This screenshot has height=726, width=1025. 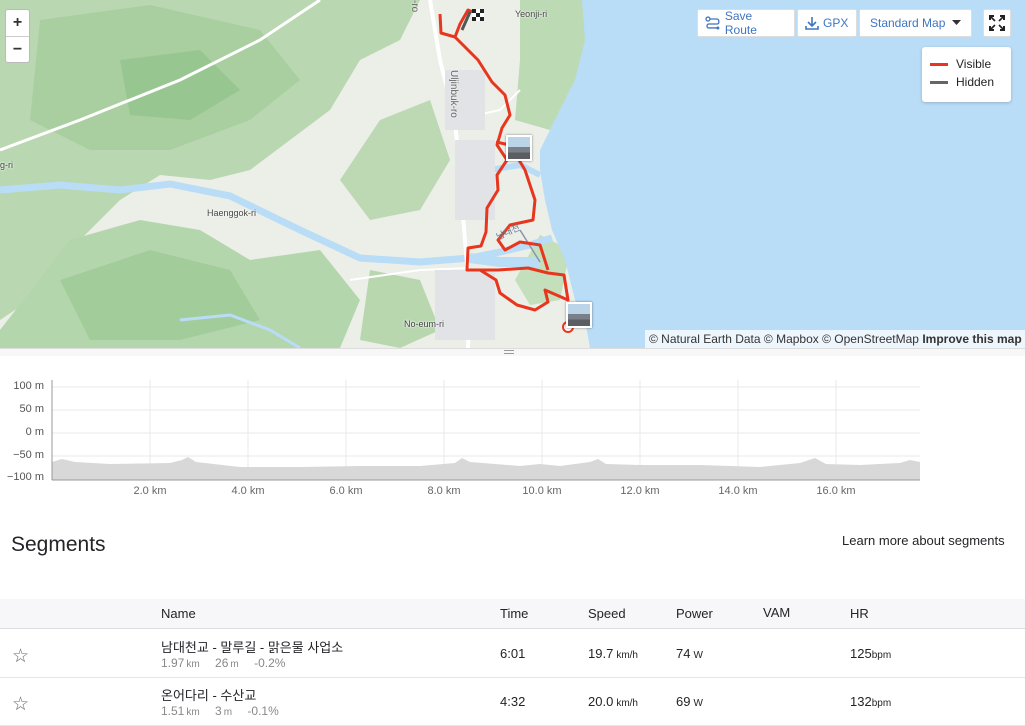 What do you see at coordinates (836, 491) in the screenshot?
I see `elevation-x-label: 16.0 km` at bounding box center [836, 491].